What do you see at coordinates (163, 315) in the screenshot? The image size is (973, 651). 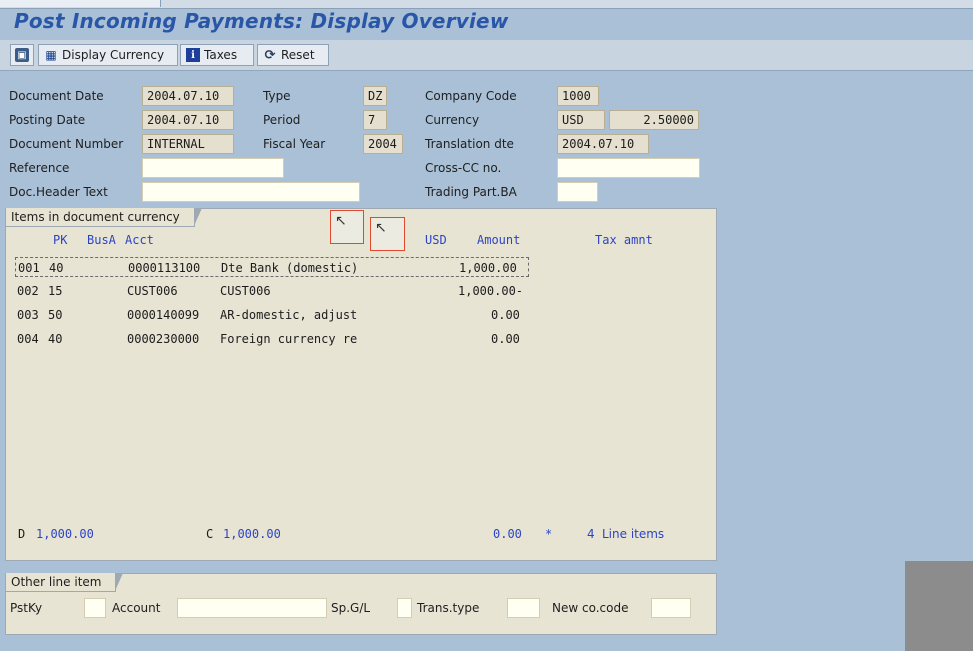 I see `row-acct: 0000140099` at bounding box center [163, 315].